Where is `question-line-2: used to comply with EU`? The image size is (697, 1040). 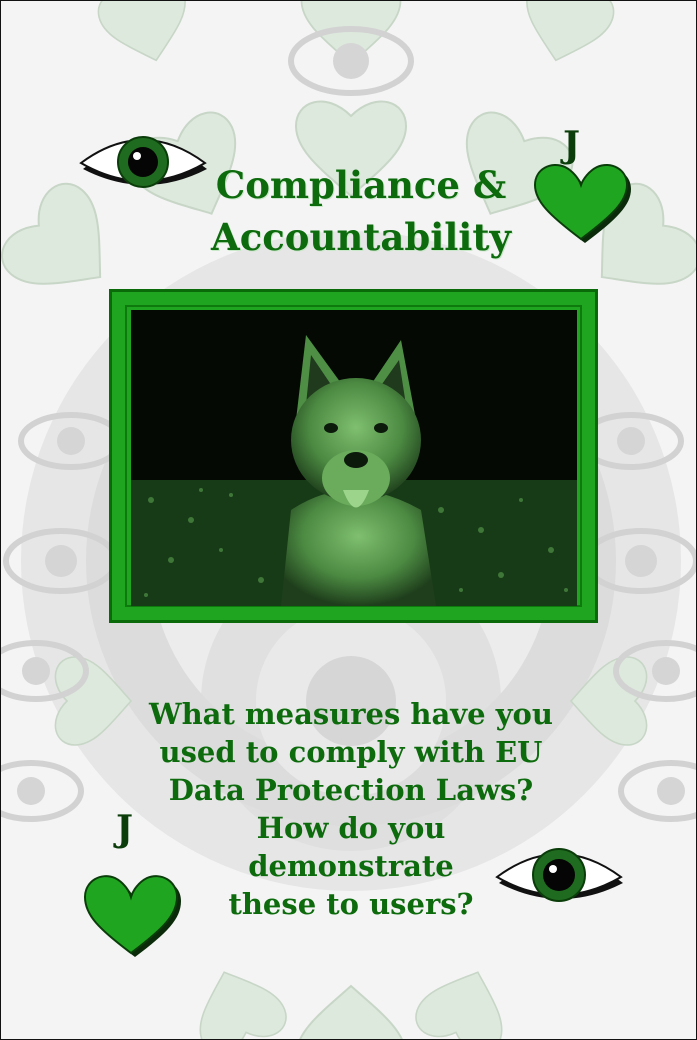
question-line-2: used to comply with EU is located at coordinates (351, 752).